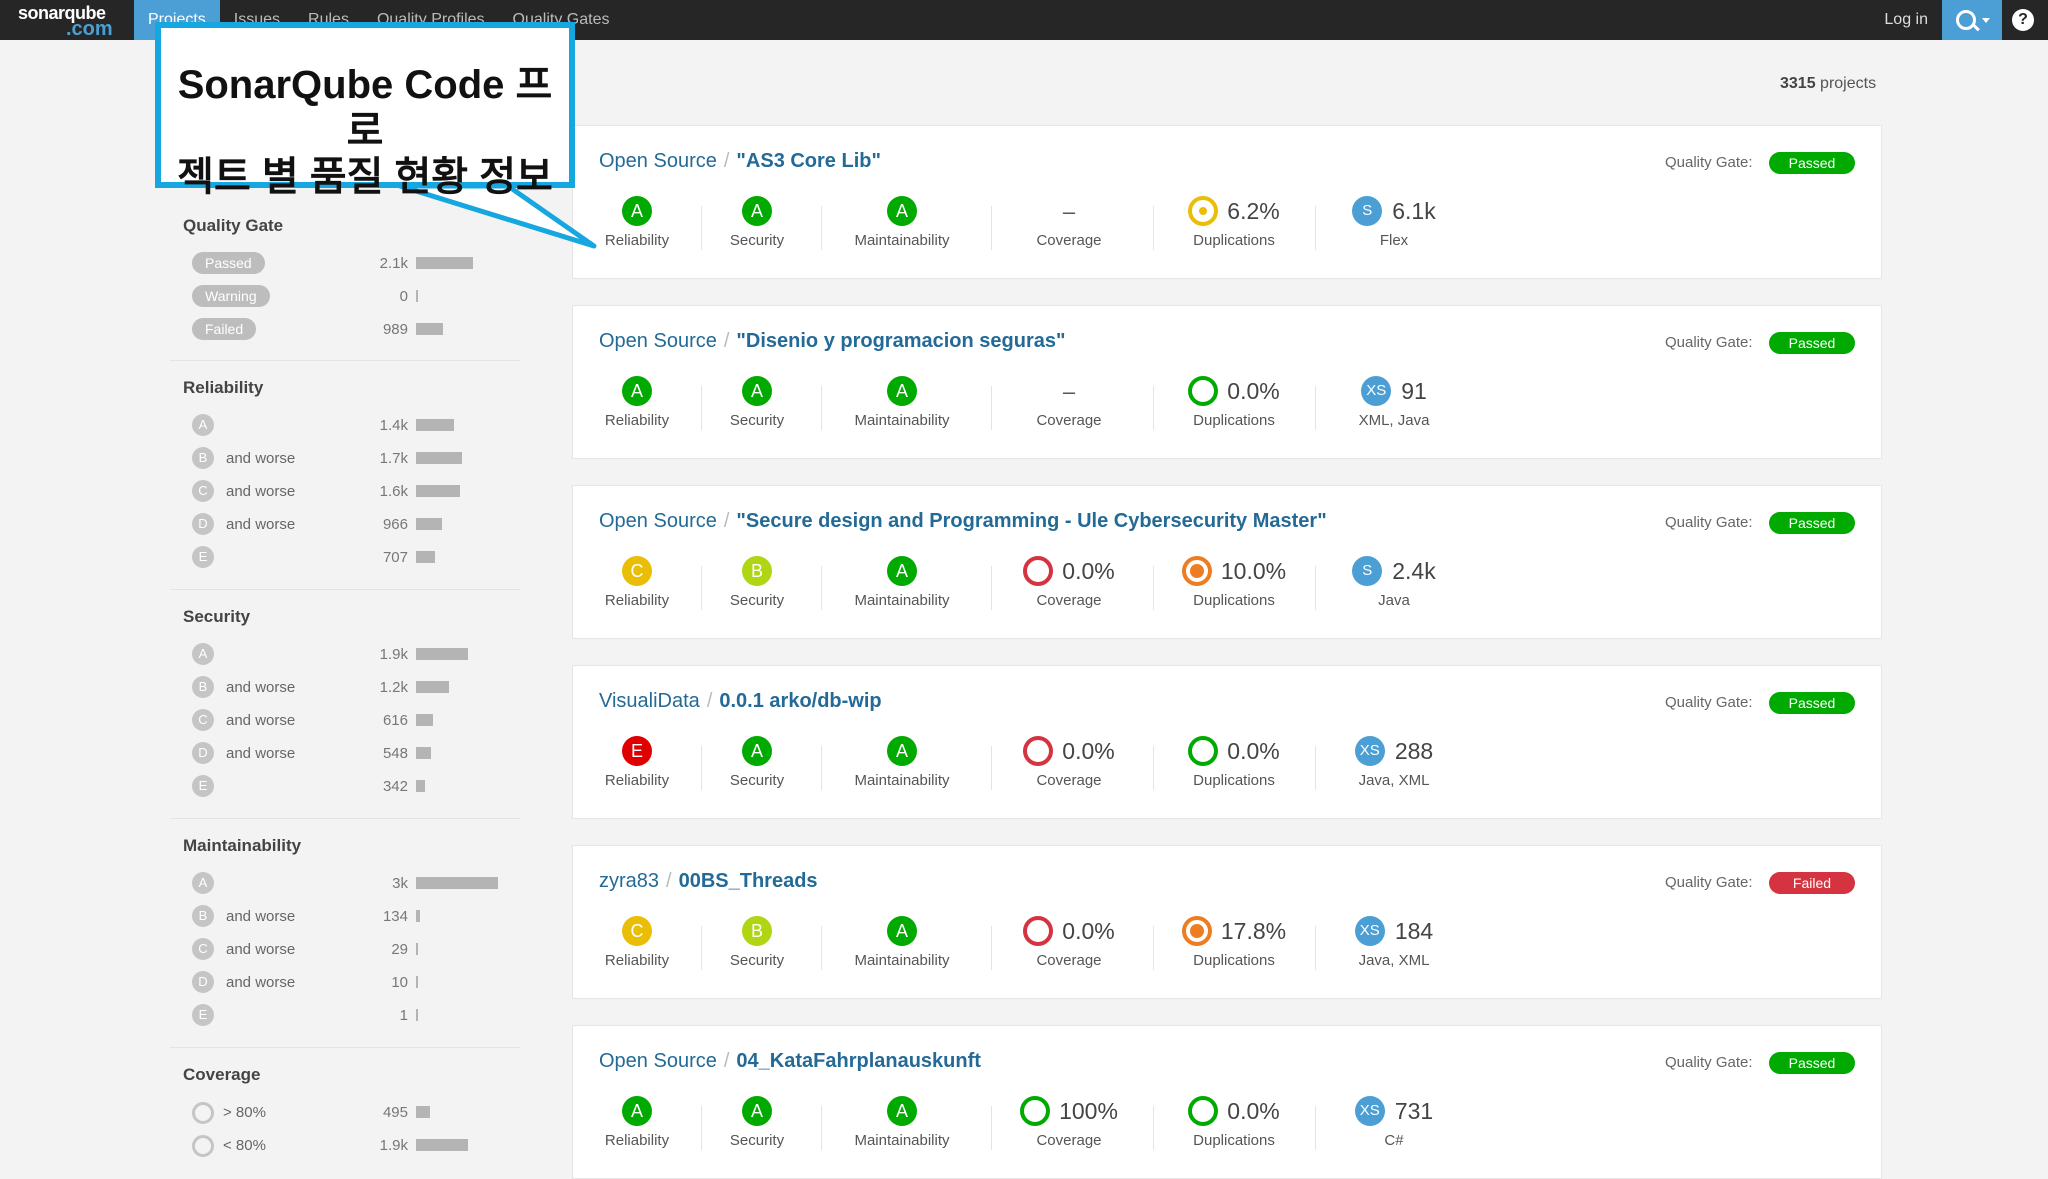 Image resolution: width=2048 pixels, height=1179 pixels. I want to click on callout-line-2: 젝트 별 품질 현황 정보, so click(365, 177).